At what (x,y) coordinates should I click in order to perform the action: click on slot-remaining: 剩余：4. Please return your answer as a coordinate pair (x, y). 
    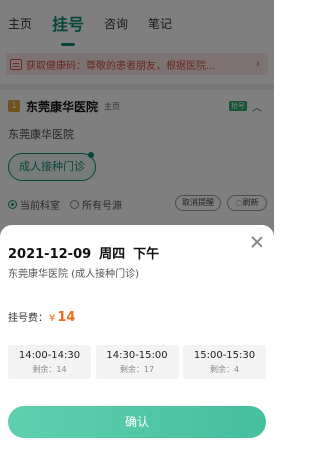
    Looking at the image, I should click on (224, 369).